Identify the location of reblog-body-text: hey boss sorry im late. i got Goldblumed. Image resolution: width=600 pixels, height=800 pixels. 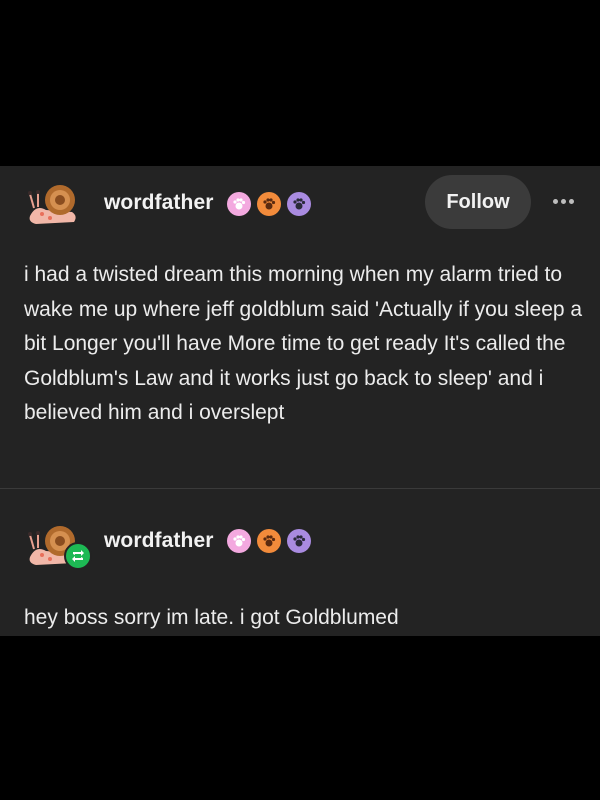
(211, 617).